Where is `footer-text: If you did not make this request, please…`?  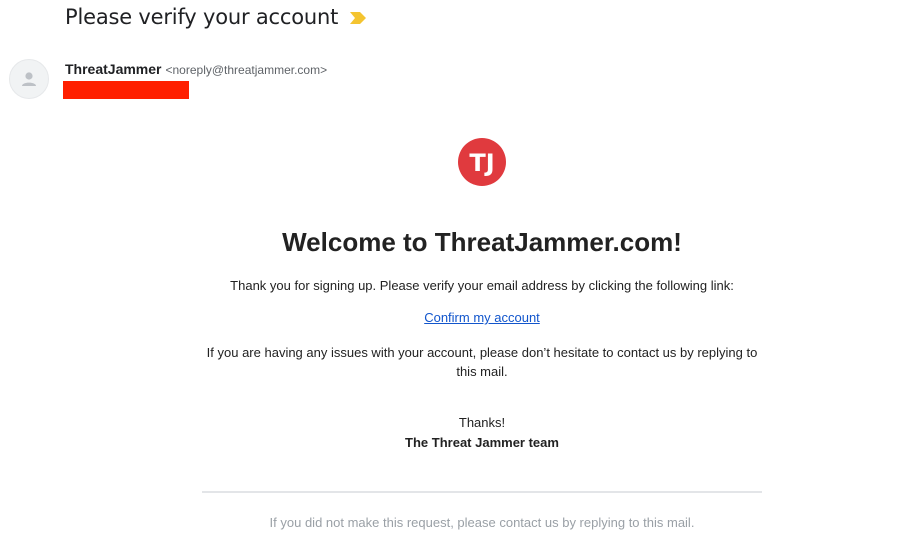
footer-text: If you did not make this request, please… is located at coordinates (482, 522).